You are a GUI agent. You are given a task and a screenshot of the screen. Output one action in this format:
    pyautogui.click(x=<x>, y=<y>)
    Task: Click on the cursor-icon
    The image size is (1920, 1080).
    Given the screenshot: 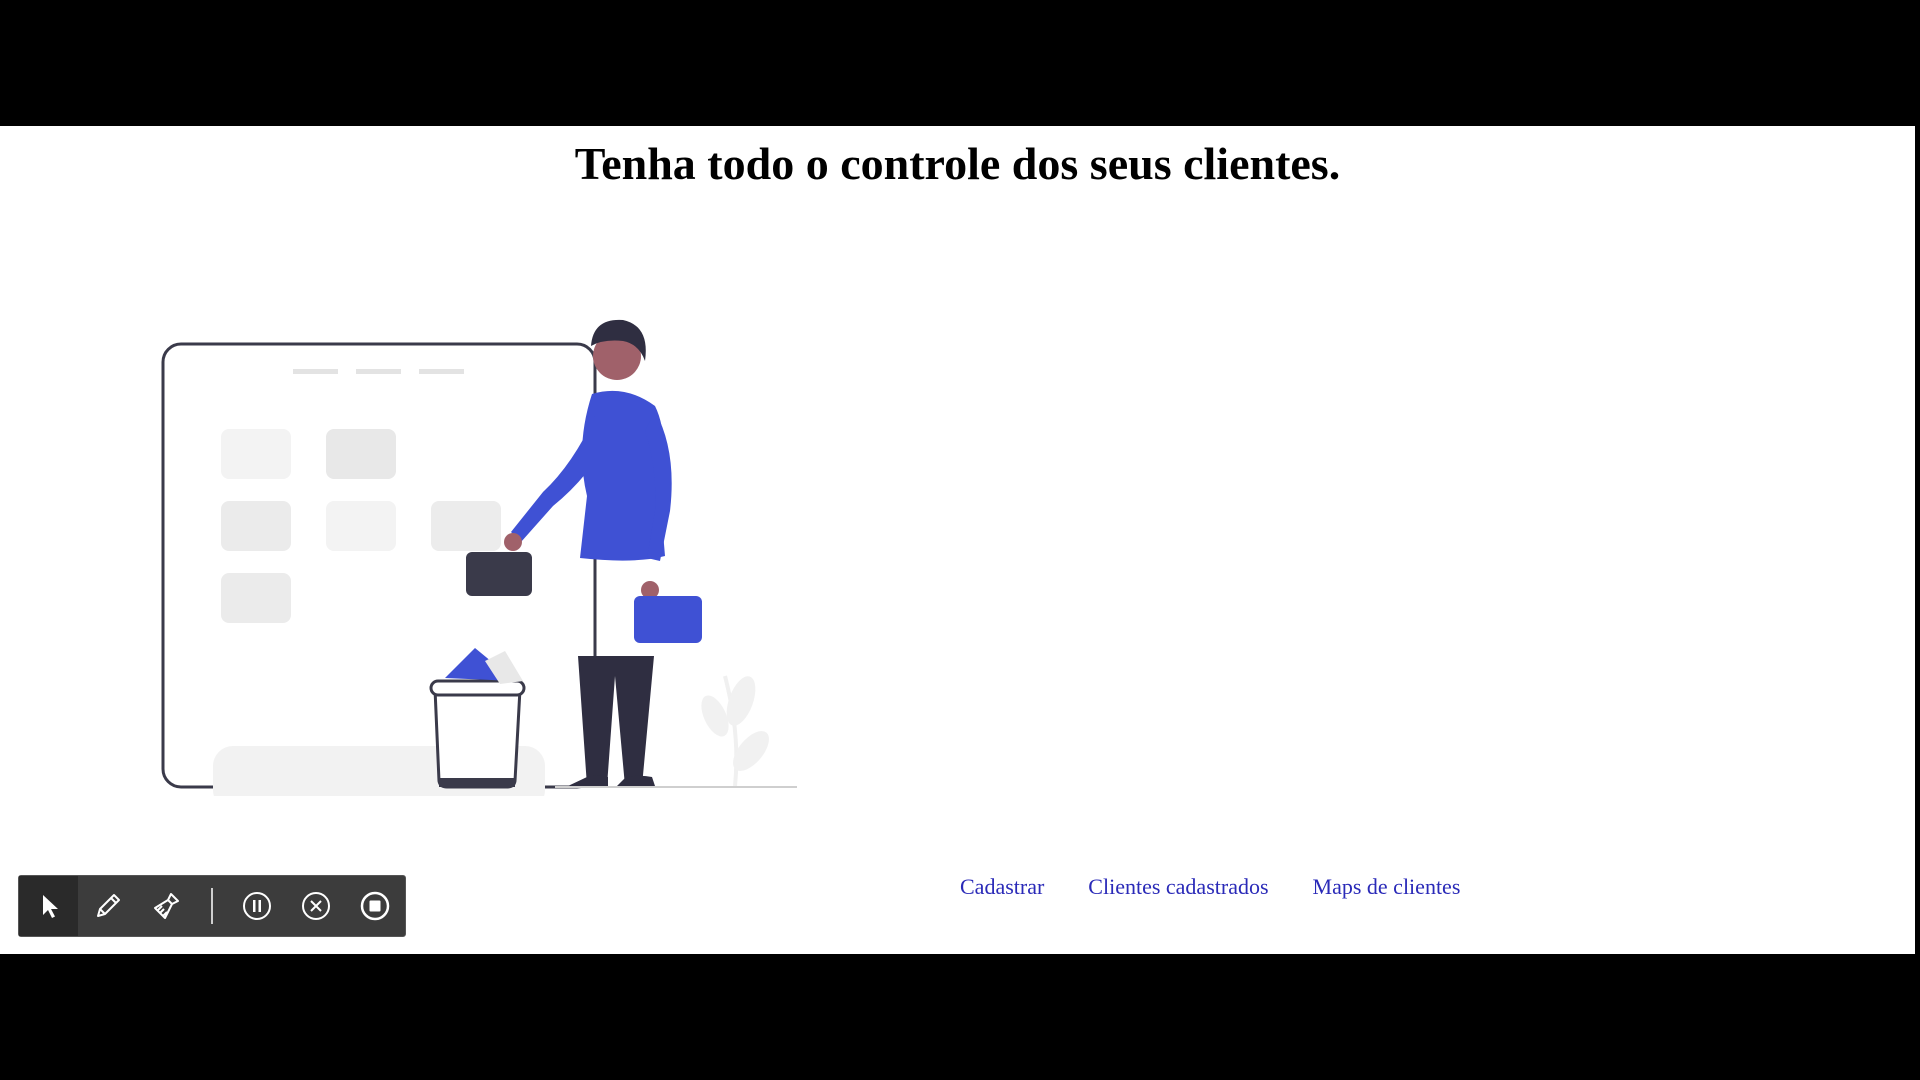 What is the action you would take?
    pyautogui.click(x=50, y=906)
    